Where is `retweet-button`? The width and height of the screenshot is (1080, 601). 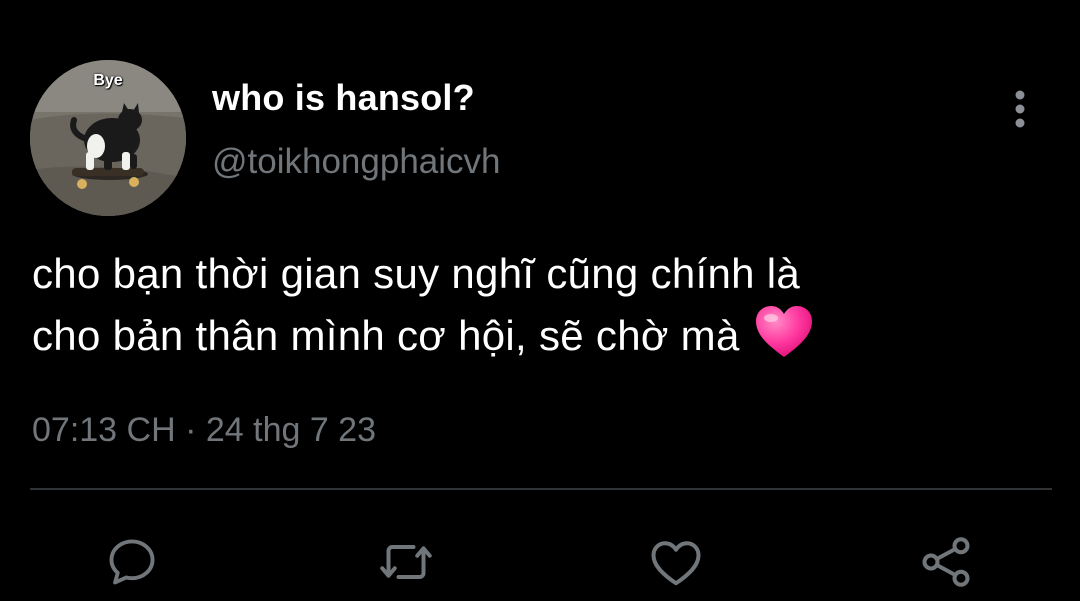 retweet-button is located at coordinates (406, 562).